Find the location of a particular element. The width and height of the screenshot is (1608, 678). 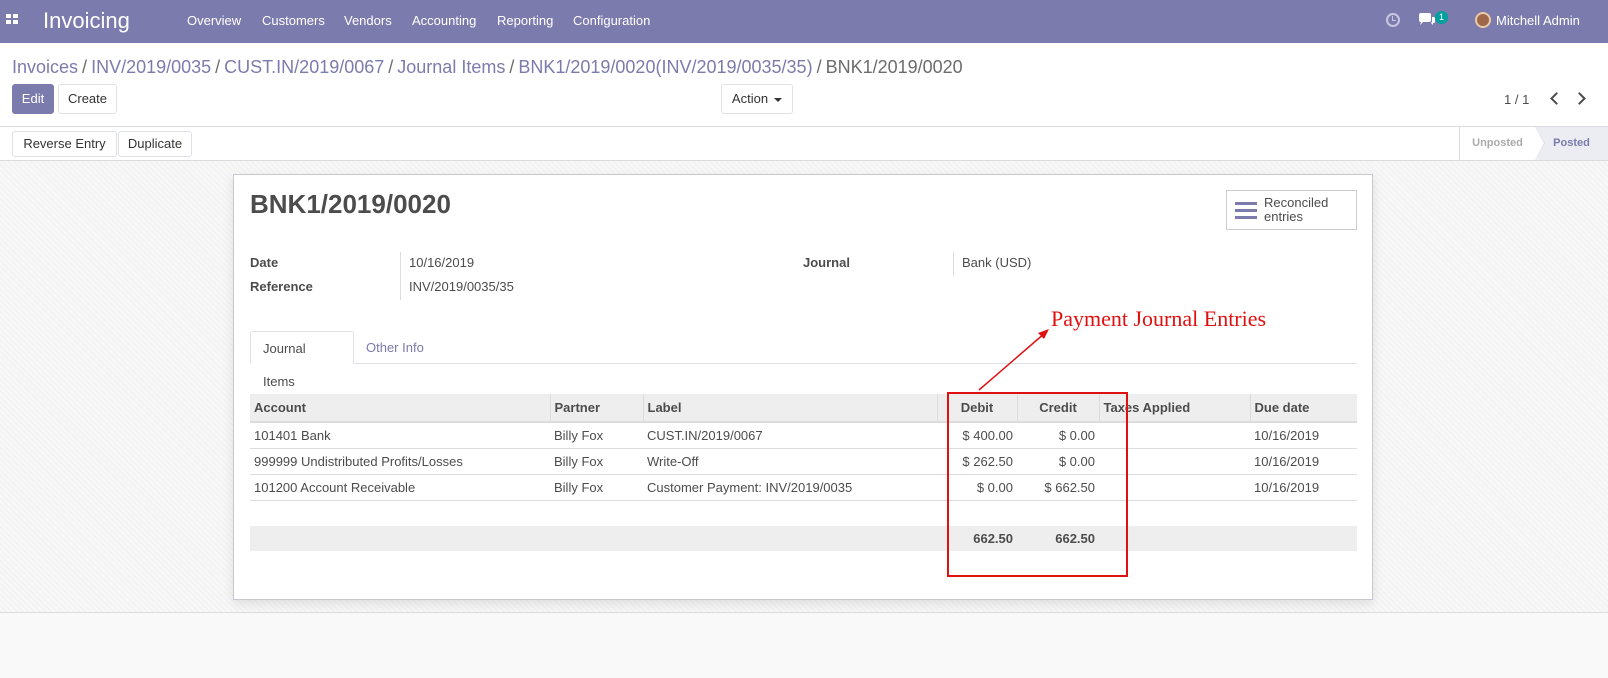

cell-label: Write-Off is located at coordinates (790, 461).